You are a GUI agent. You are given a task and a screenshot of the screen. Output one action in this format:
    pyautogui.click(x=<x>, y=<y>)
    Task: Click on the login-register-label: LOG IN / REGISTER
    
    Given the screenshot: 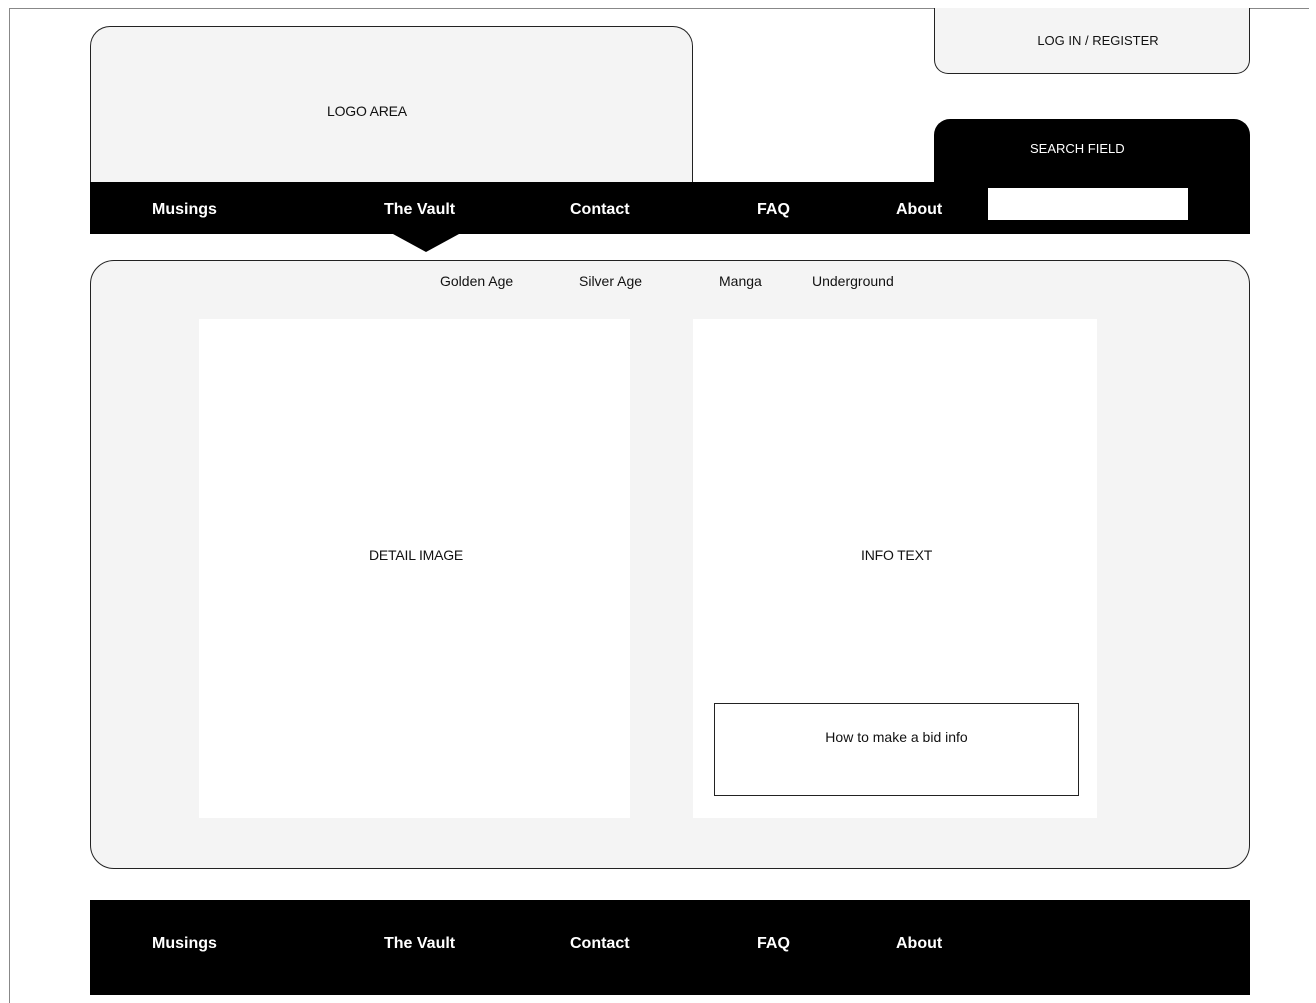 What is the action you would take?
    pyautogui.click(x=1098, y=40)
    